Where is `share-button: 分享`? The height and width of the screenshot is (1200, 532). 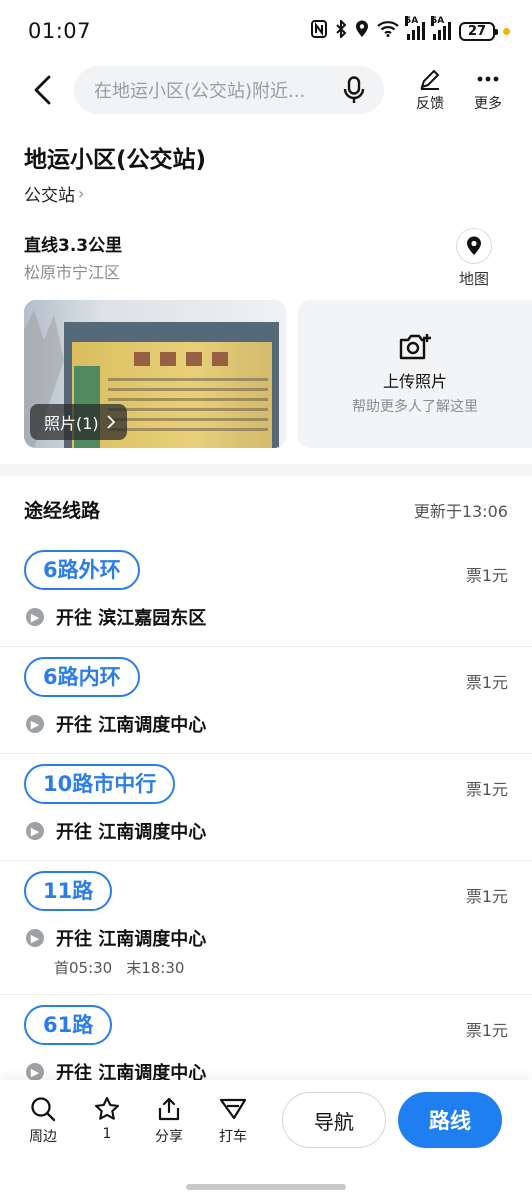
share-button: 分享 is located at coordinates (169, 1121).